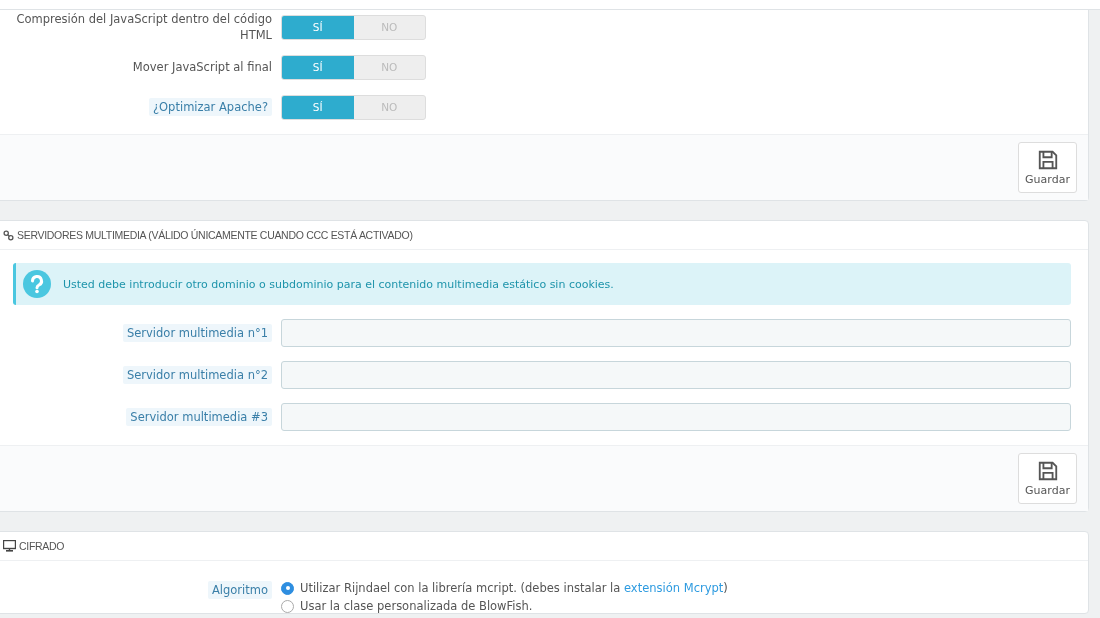 The image size is (1100, 618). I want to click on alert-text: Usted debe introducir otro dominio o subdominio para el contenido multimedia estático sin cookies., so click(338, 284).